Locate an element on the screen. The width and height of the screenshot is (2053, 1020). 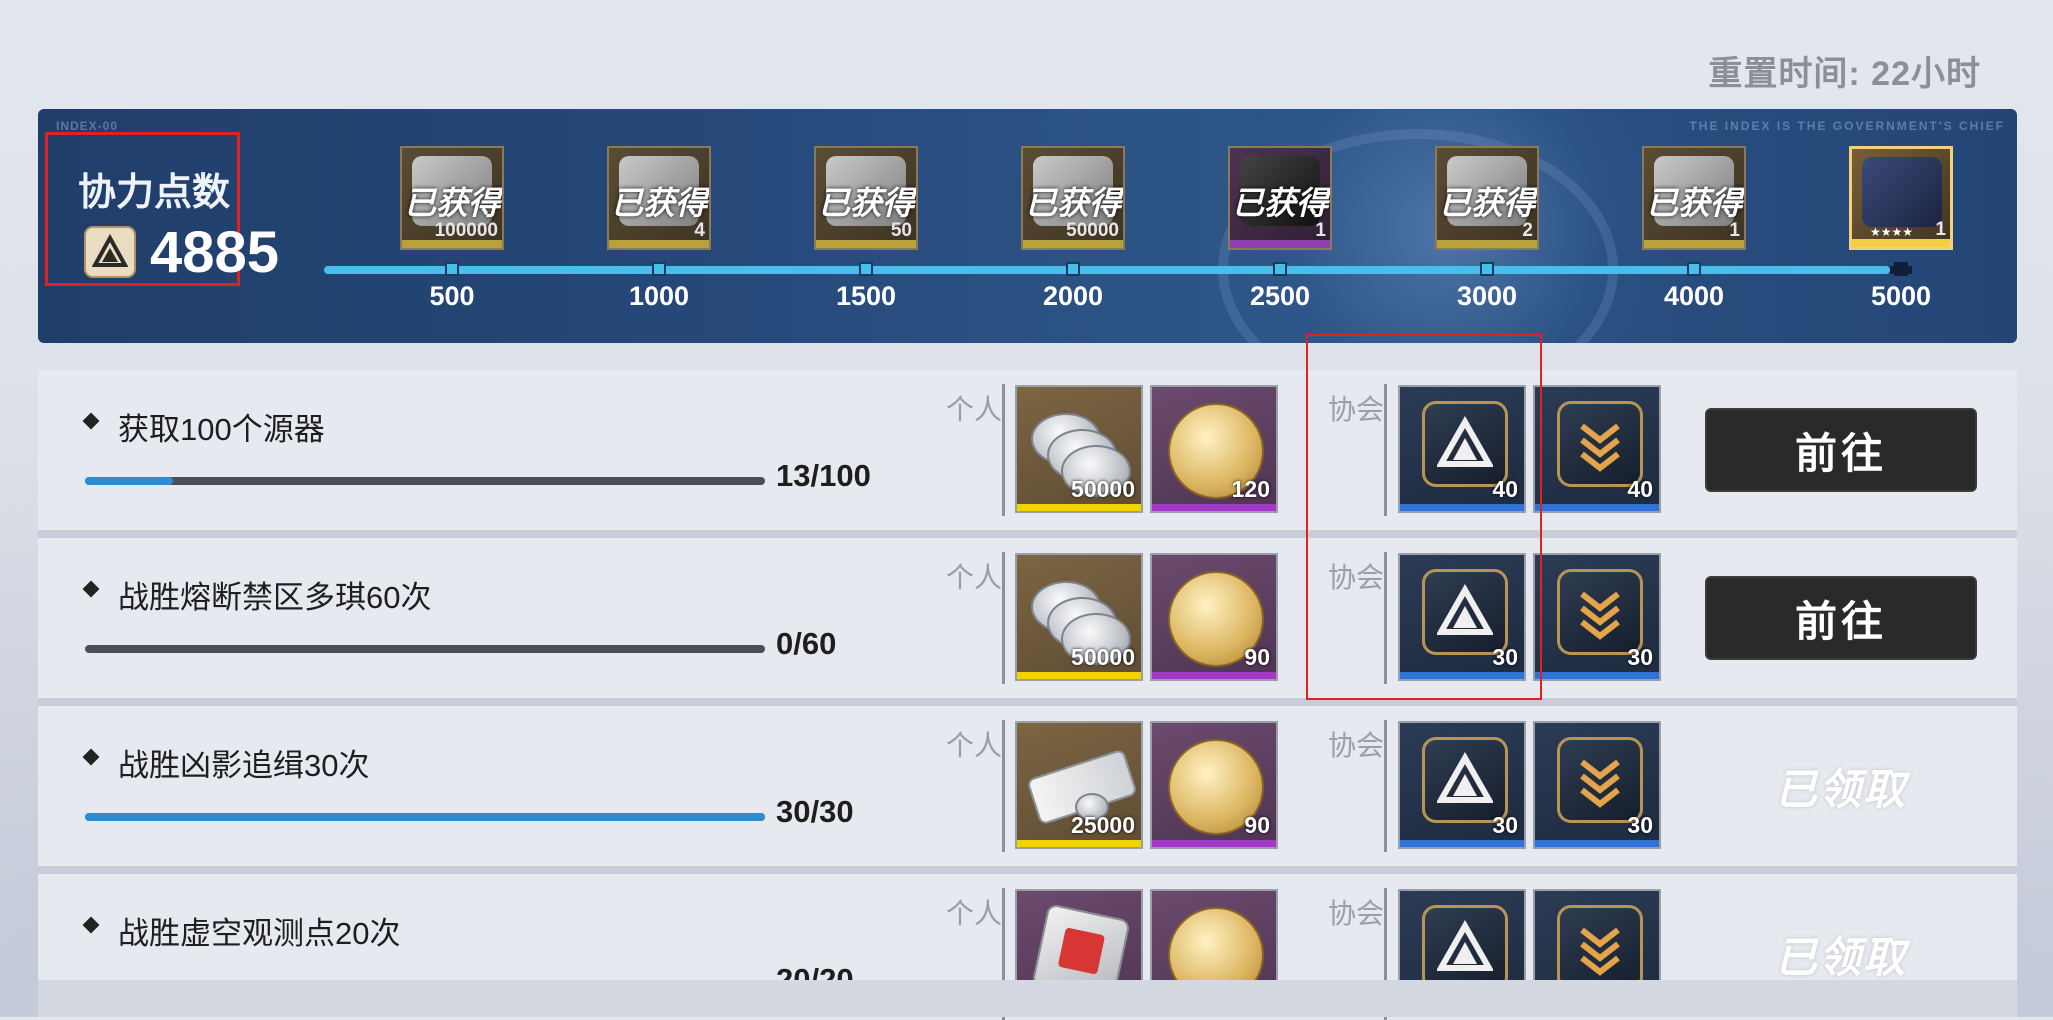
task-title: 战胜凶影追缉30次 is located at coordinates (244, 765).